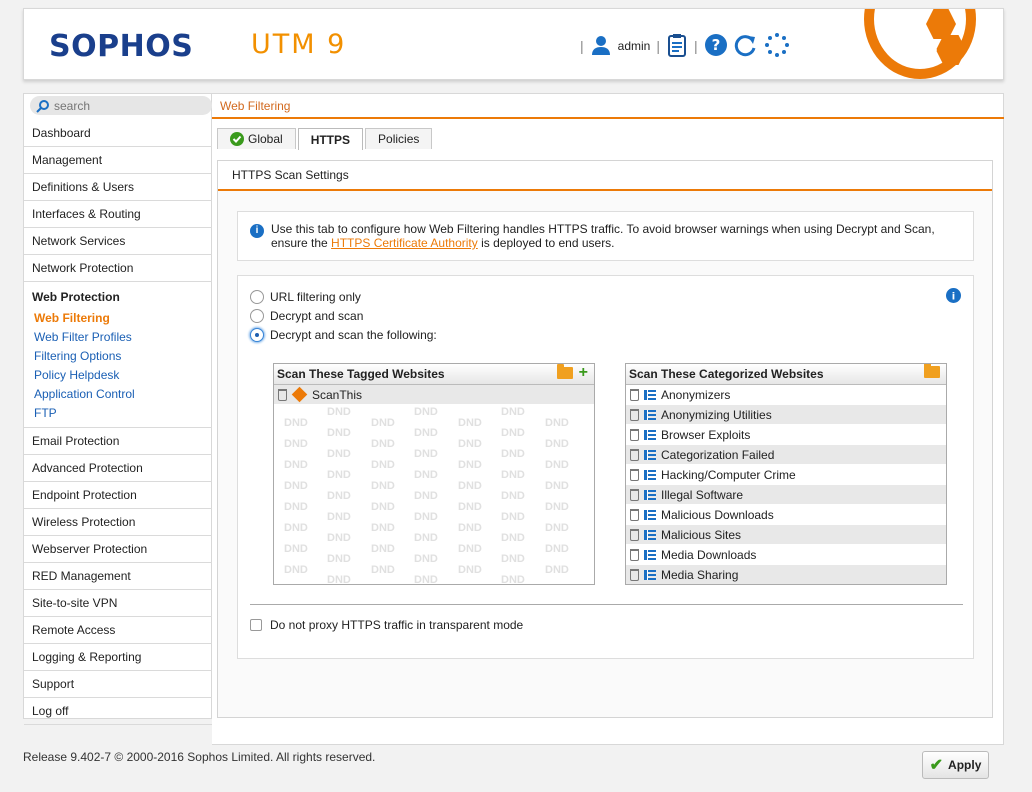 This screenshot has width=1032, height=792. I want to click on sidebar-item-label: Web Protection, so click(76, 297).